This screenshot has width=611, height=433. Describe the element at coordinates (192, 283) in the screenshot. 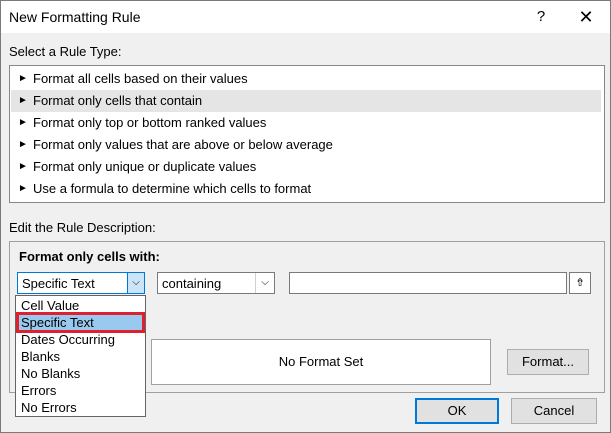

I see `operator-value: containing` at that location.